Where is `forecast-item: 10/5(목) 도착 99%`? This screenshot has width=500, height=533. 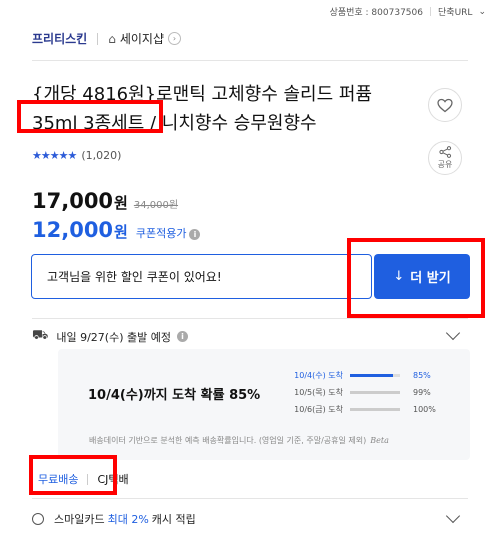
forecast-item: 10/5(목) 도착 99% is located at coordinates (370, 392).